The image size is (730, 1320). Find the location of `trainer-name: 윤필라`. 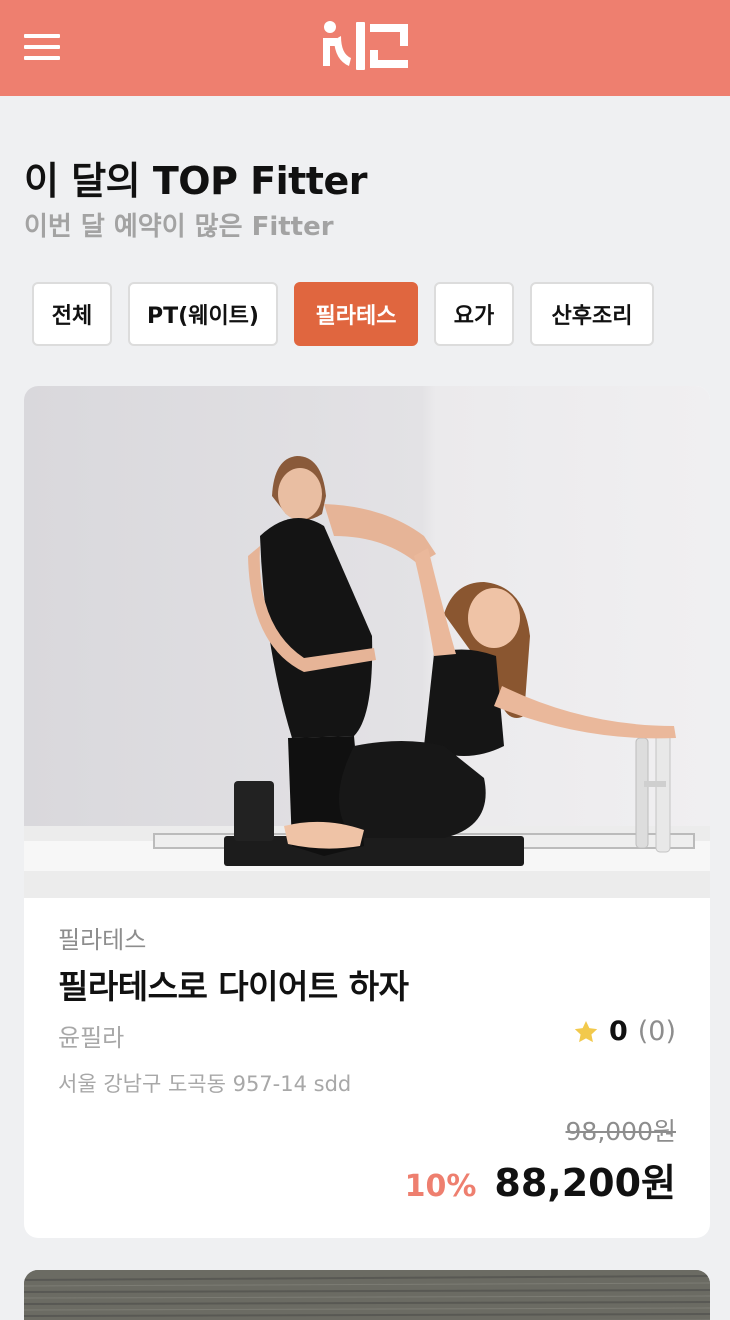

trainer-name: 윤필라 is located at coordinates (91, 1038).